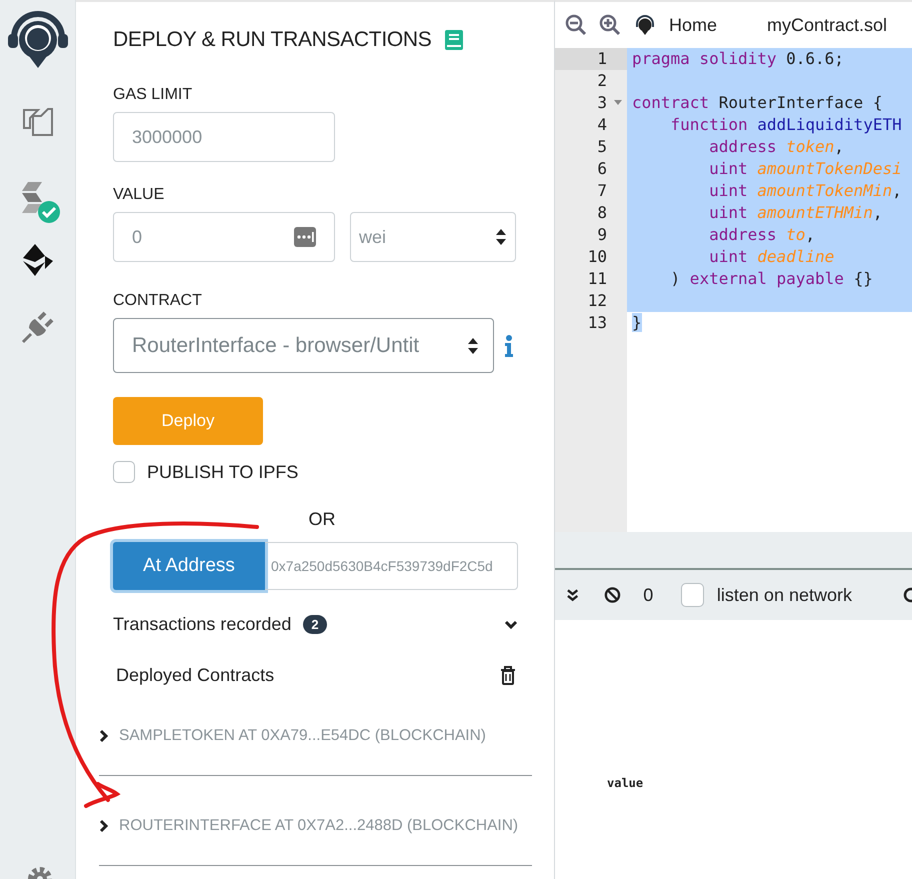 The height and width of the screenshot is (879, 912). I want to click on line-number: 6, so click(602, 169).